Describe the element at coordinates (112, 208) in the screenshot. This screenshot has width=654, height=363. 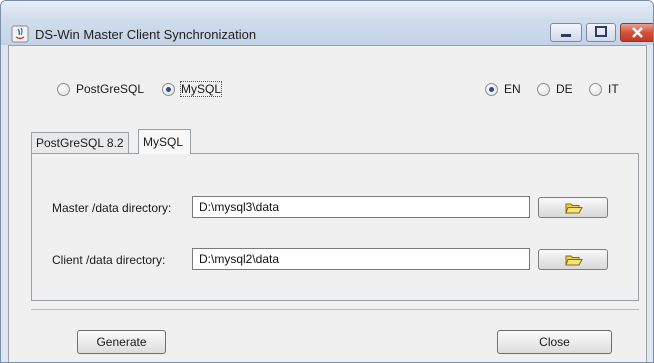
I see `master-directory-label: Master /data directory:` at that location.